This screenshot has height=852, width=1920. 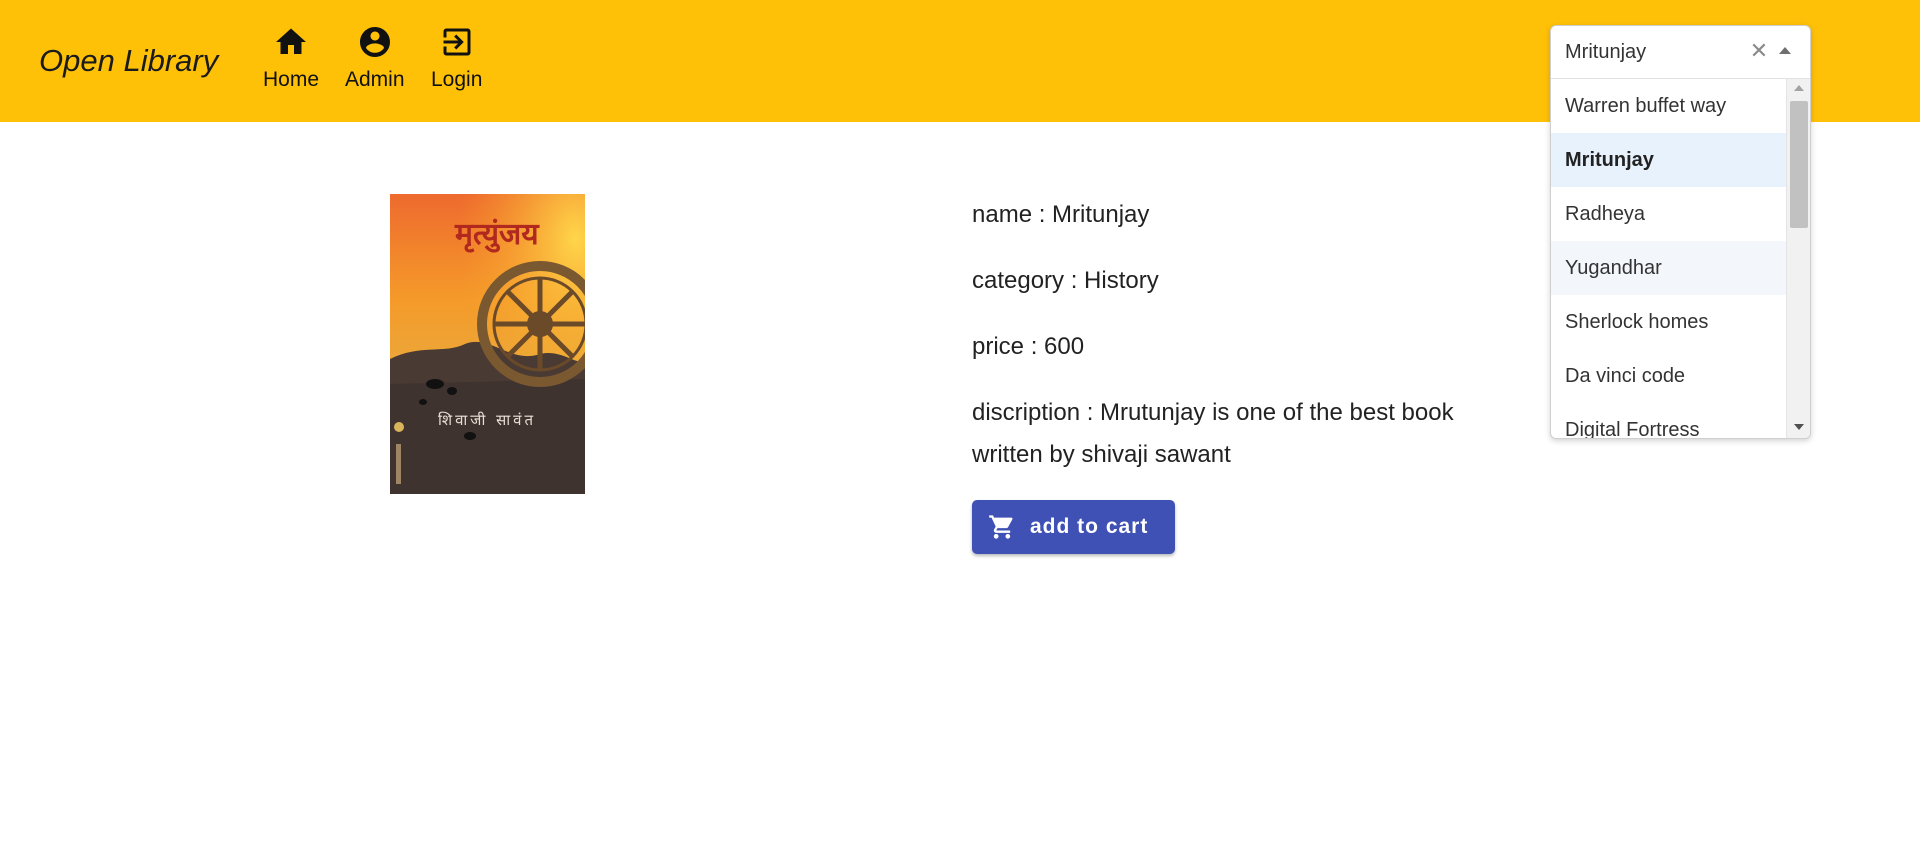 What do you see at coordinates (1668, 322) in the screenshot?
I see `option-sherlock-homes: Sherlock homes` at bounding box center [1668, 322].